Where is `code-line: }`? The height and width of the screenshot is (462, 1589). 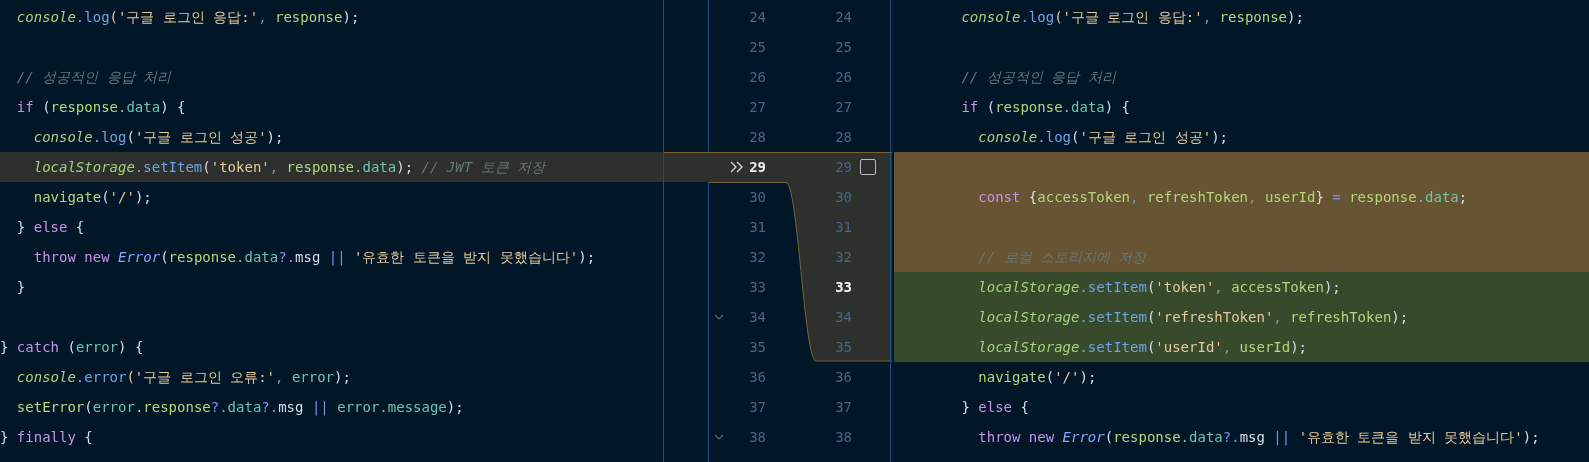 code-line: } is located at coordinates (21, 287).